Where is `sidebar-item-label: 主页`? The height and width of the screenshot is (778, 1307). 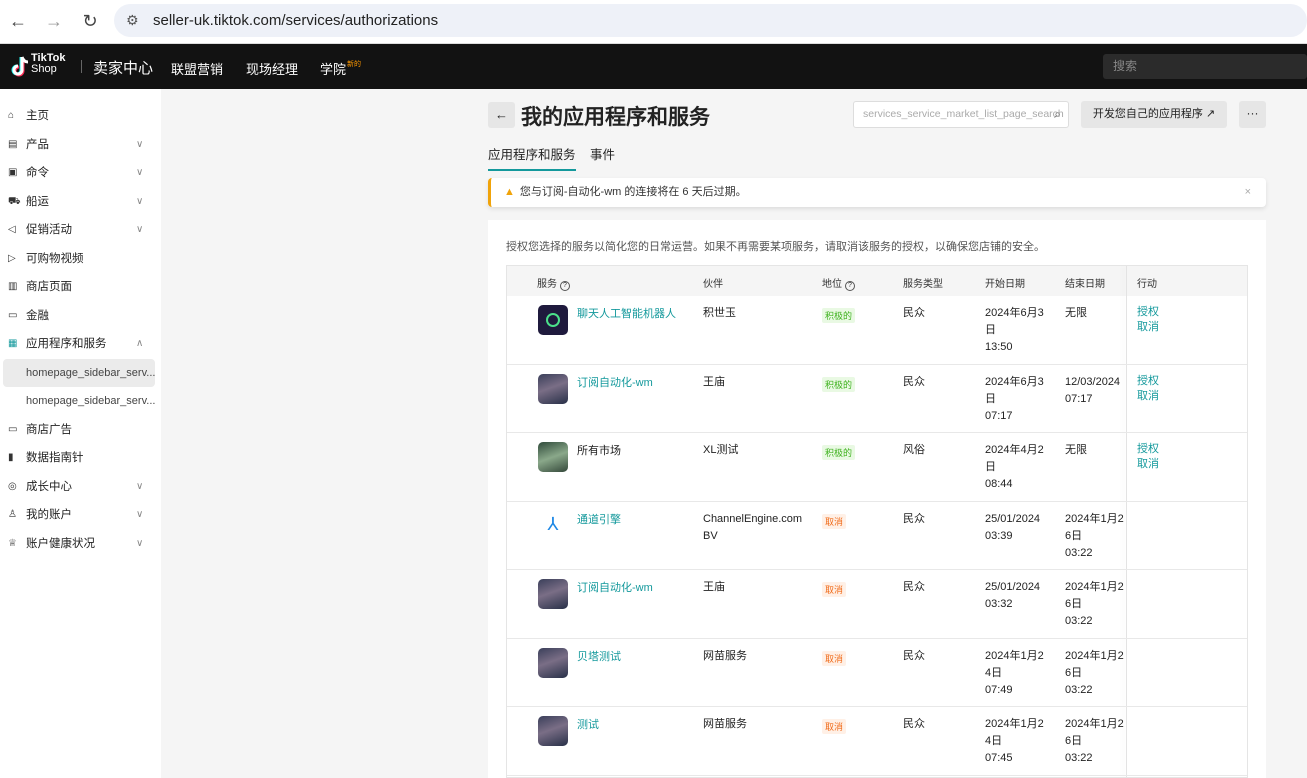
sidebar-item-label: 主页 is located at coordinates (37, 116).